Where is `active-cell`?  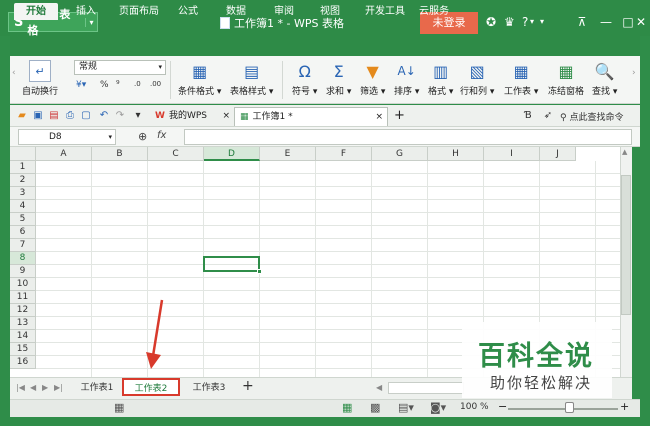 active-cell is located at coordinates (231, 264).